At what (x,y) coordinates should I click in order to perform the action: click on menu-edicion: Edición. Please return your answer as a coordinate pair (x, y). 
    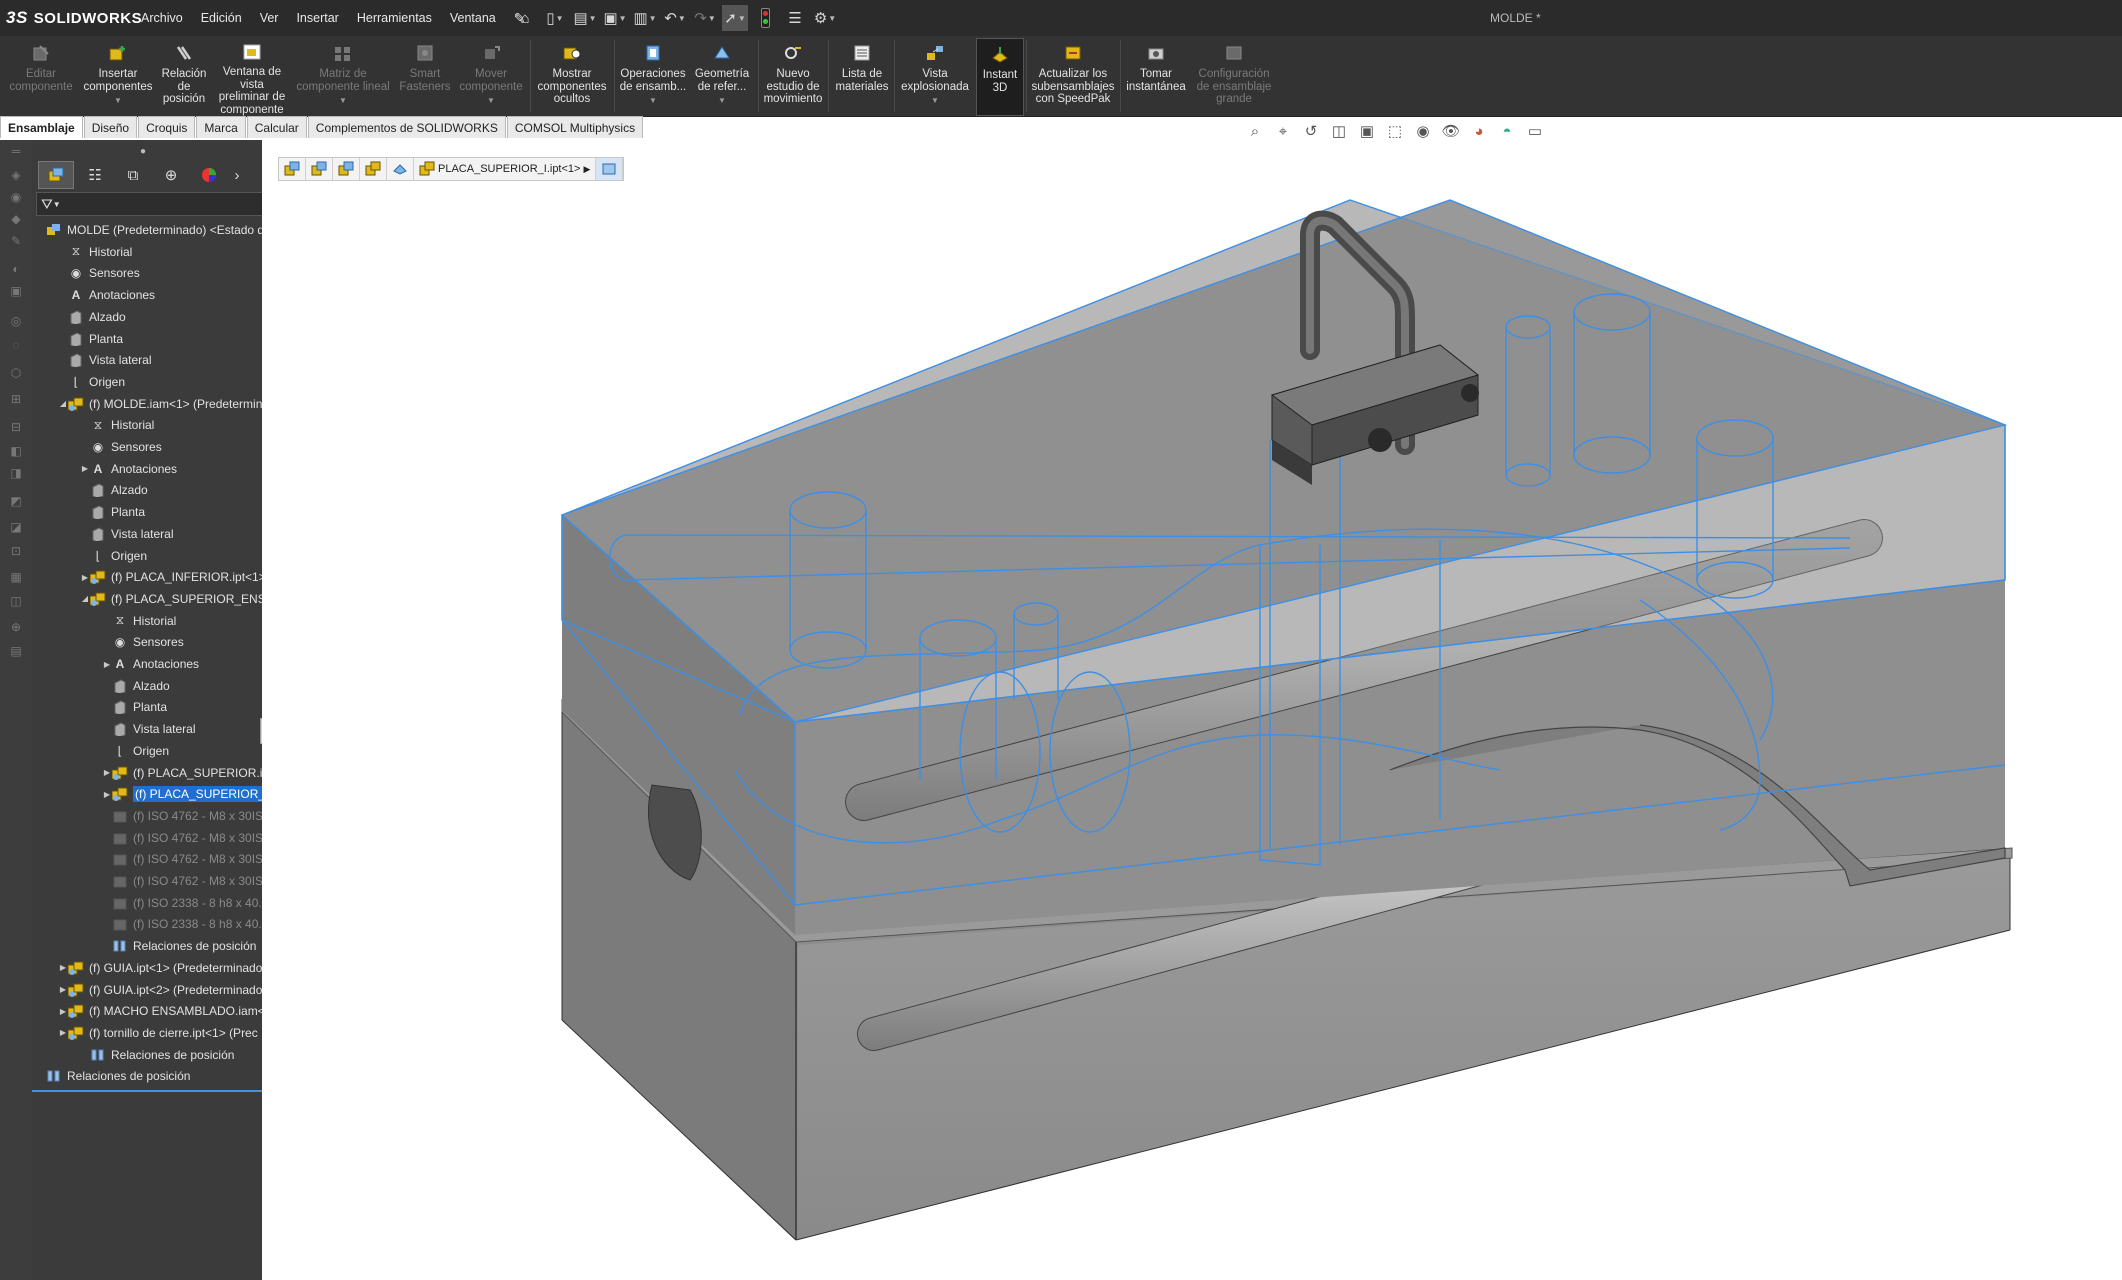
    Looking at the image, I should click on (221, 18).